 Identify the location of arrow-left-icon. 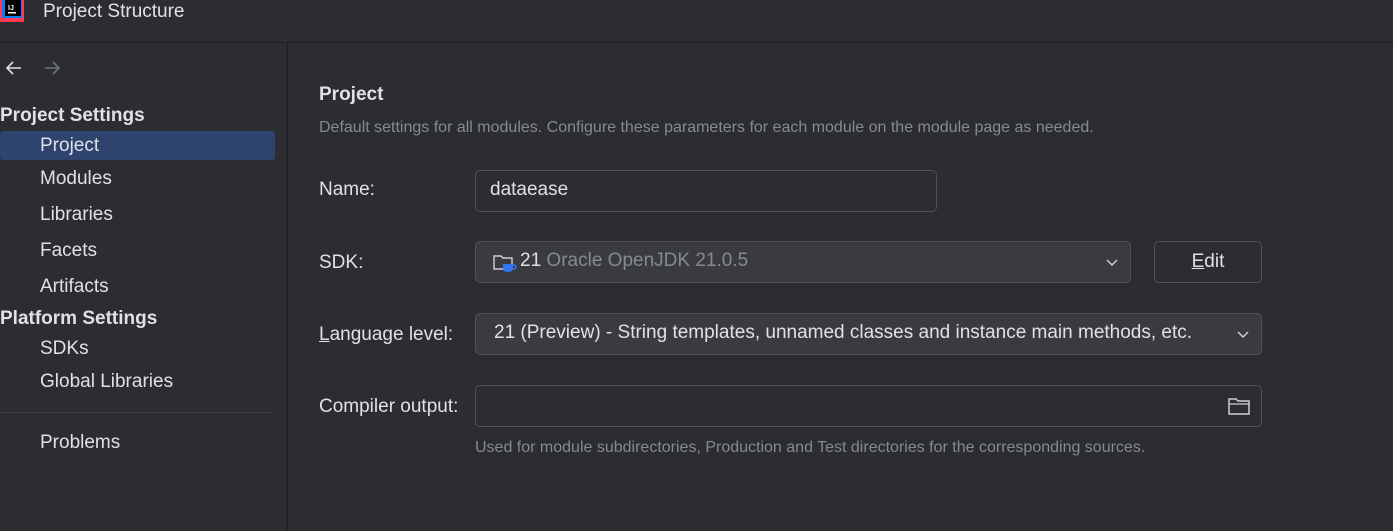
(14, 68).